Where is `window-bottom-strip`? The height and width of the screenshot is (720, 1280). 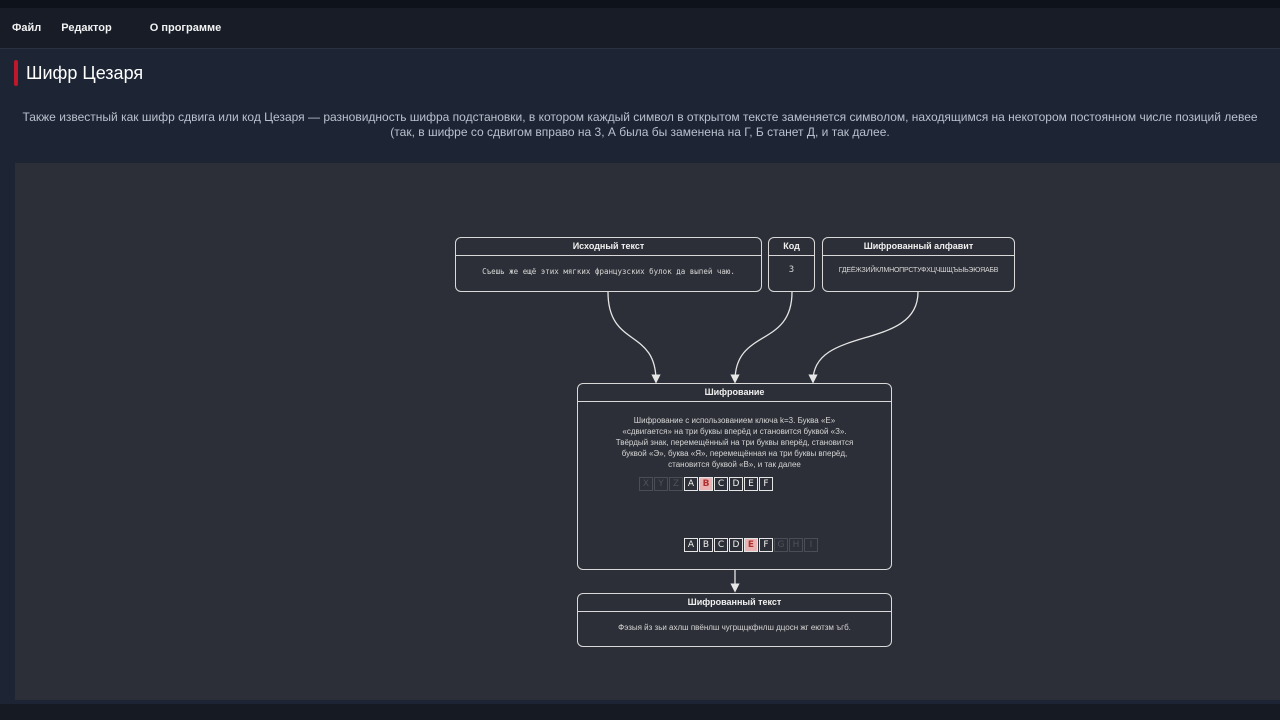
window-bottom-strip is located at coordinates (640, 712).